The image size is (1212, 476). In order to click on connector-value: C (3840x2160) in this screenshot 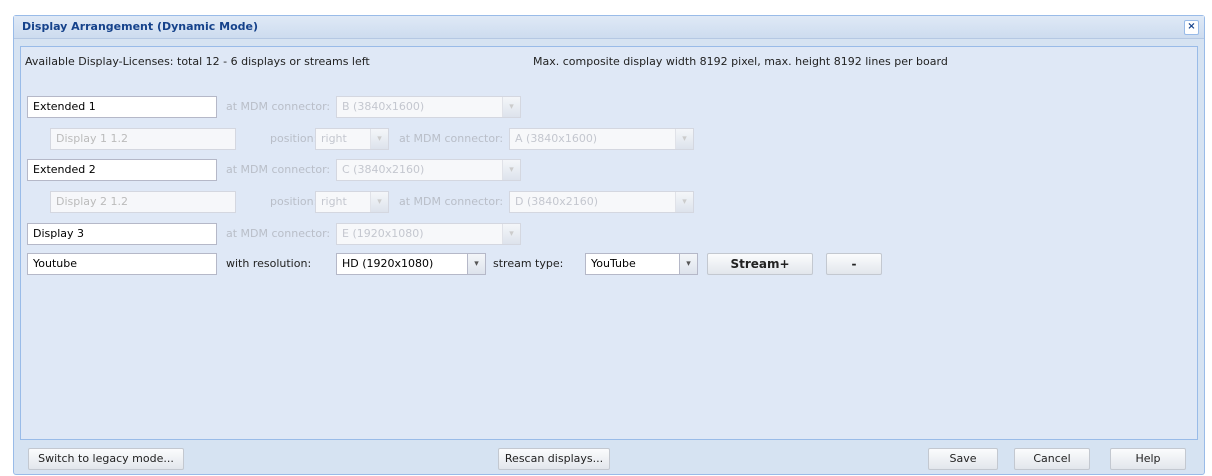, I will do `click(383, 169)`.